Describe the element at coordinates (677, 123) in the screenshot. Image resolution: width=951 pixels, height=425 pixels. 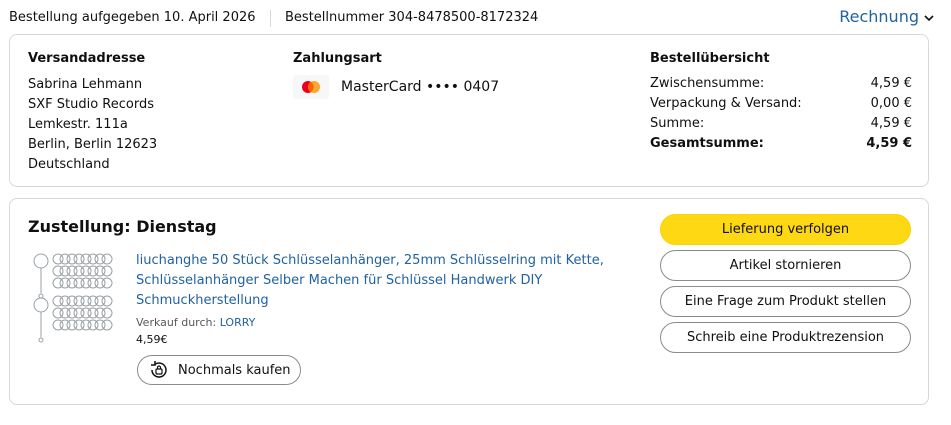
I see `summary-label: Summe:` at that location.